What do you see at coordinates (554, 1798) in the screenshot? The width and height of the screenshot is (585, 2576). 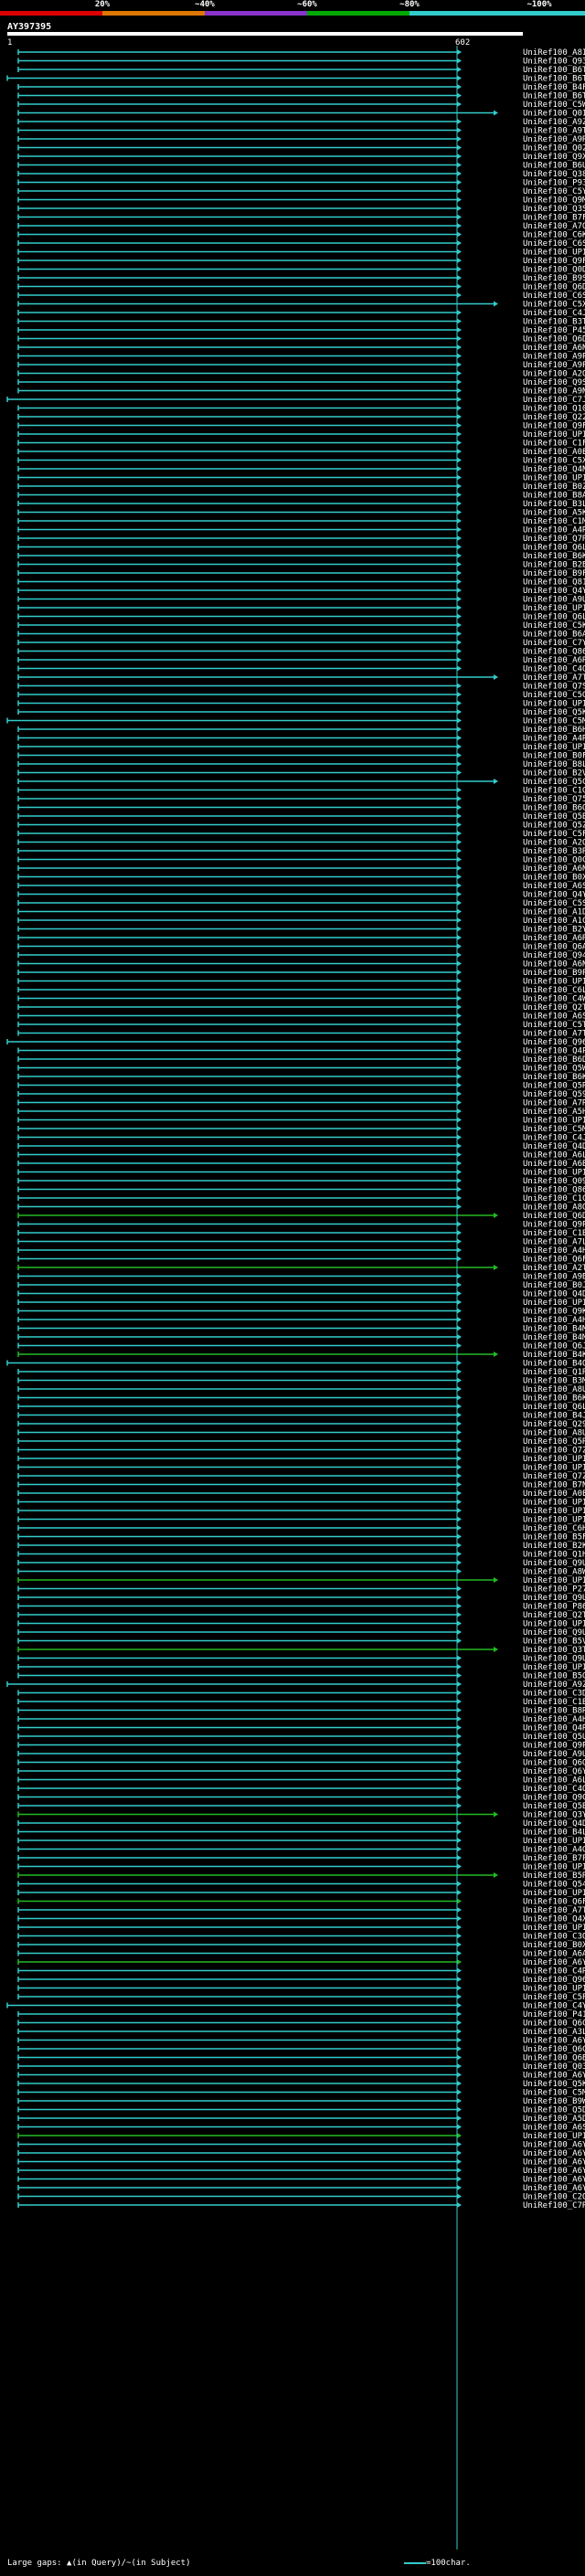 I see `hit-label: UniRef100_Q9CXY7` at bounding box center [554, 1798].